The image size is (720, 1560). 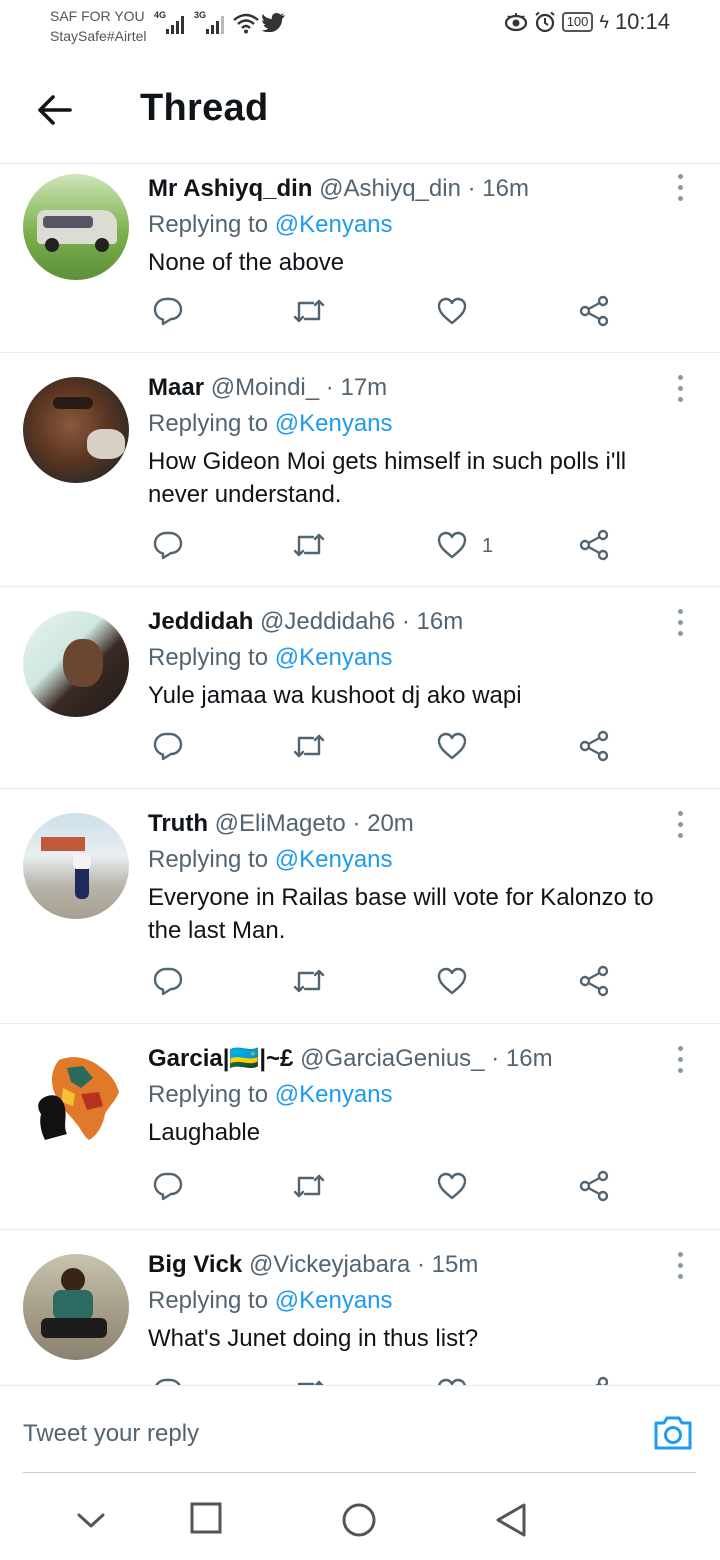 What do you see at coordinates (280, 823) in the screenshot?
I see `author-handle: @EliMageto` at bounding box center [280, 823].